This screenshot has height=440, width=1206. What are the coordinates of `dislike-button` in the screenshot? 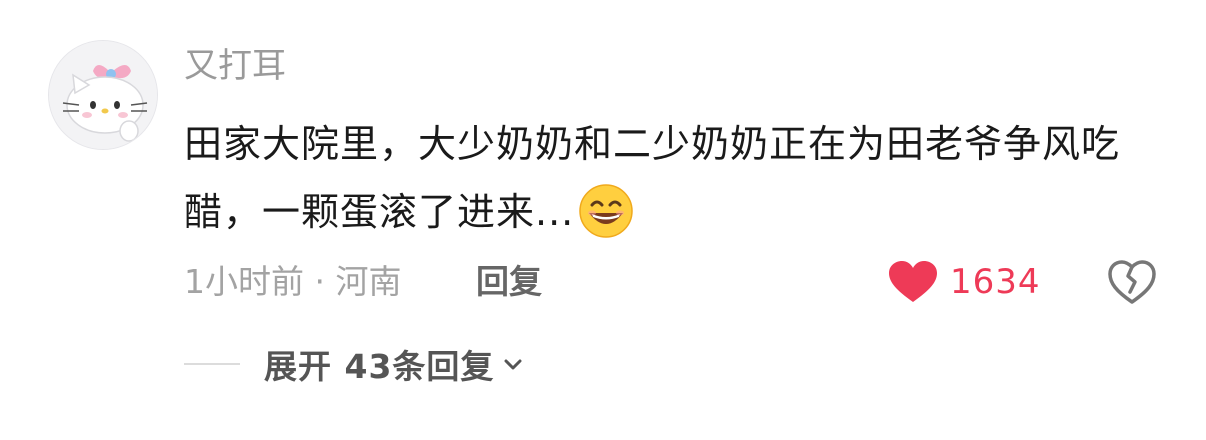 It's located at (1132, 282).